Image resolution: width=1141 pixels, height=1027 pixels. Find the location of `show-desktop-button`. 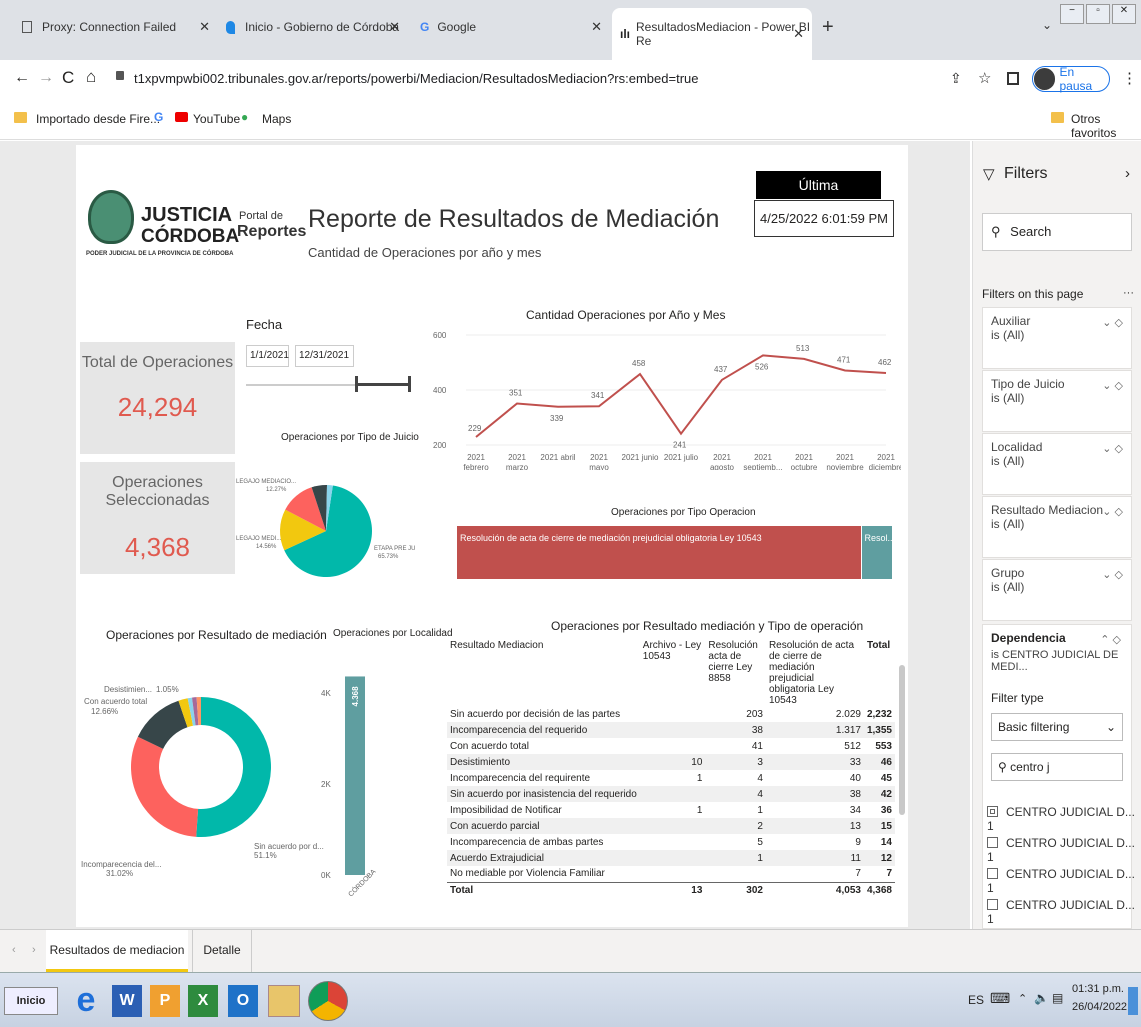

show-desktop-button is located at coordinates (1133, 1001).